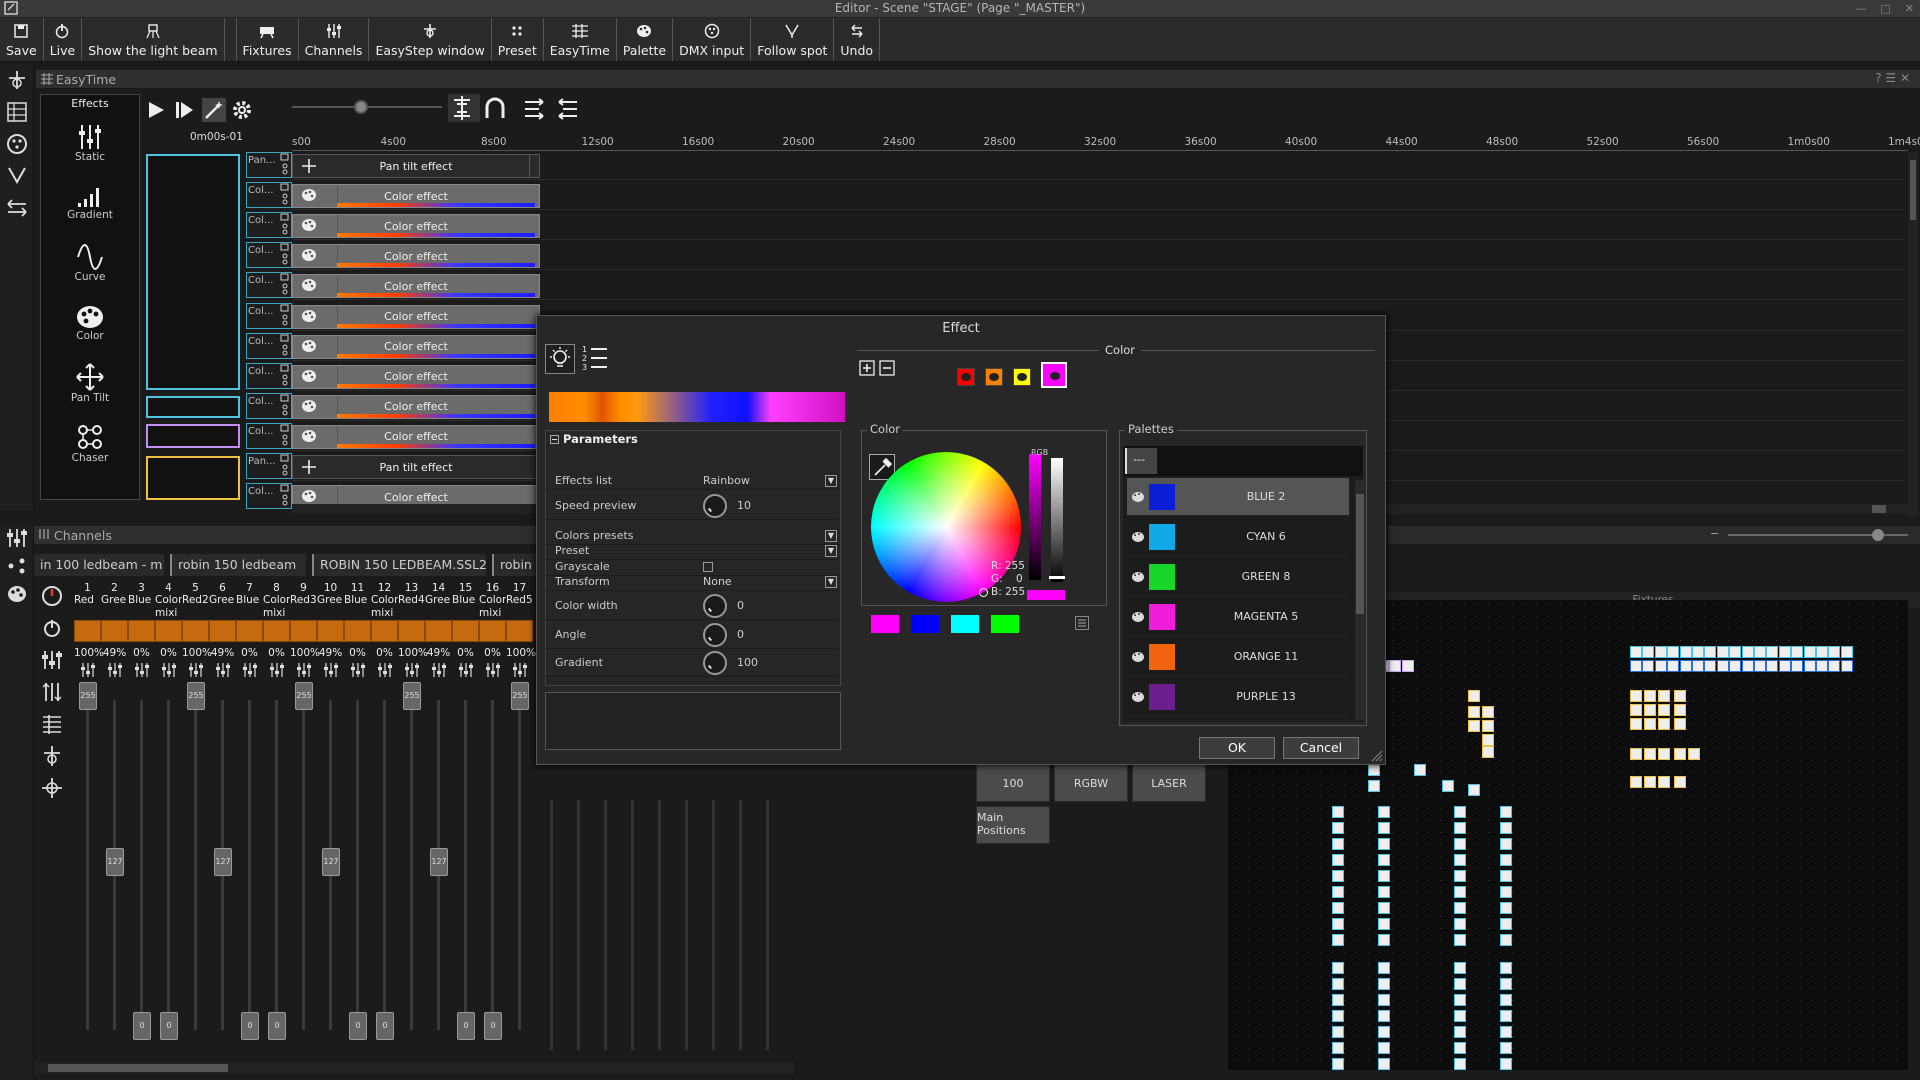 Image resolution: width=1920 pixels, height=1080 pixels. What do you see at coordinates (156, 110) in the screenshot?
I see `play-icon` at bounding box center [156, 110].